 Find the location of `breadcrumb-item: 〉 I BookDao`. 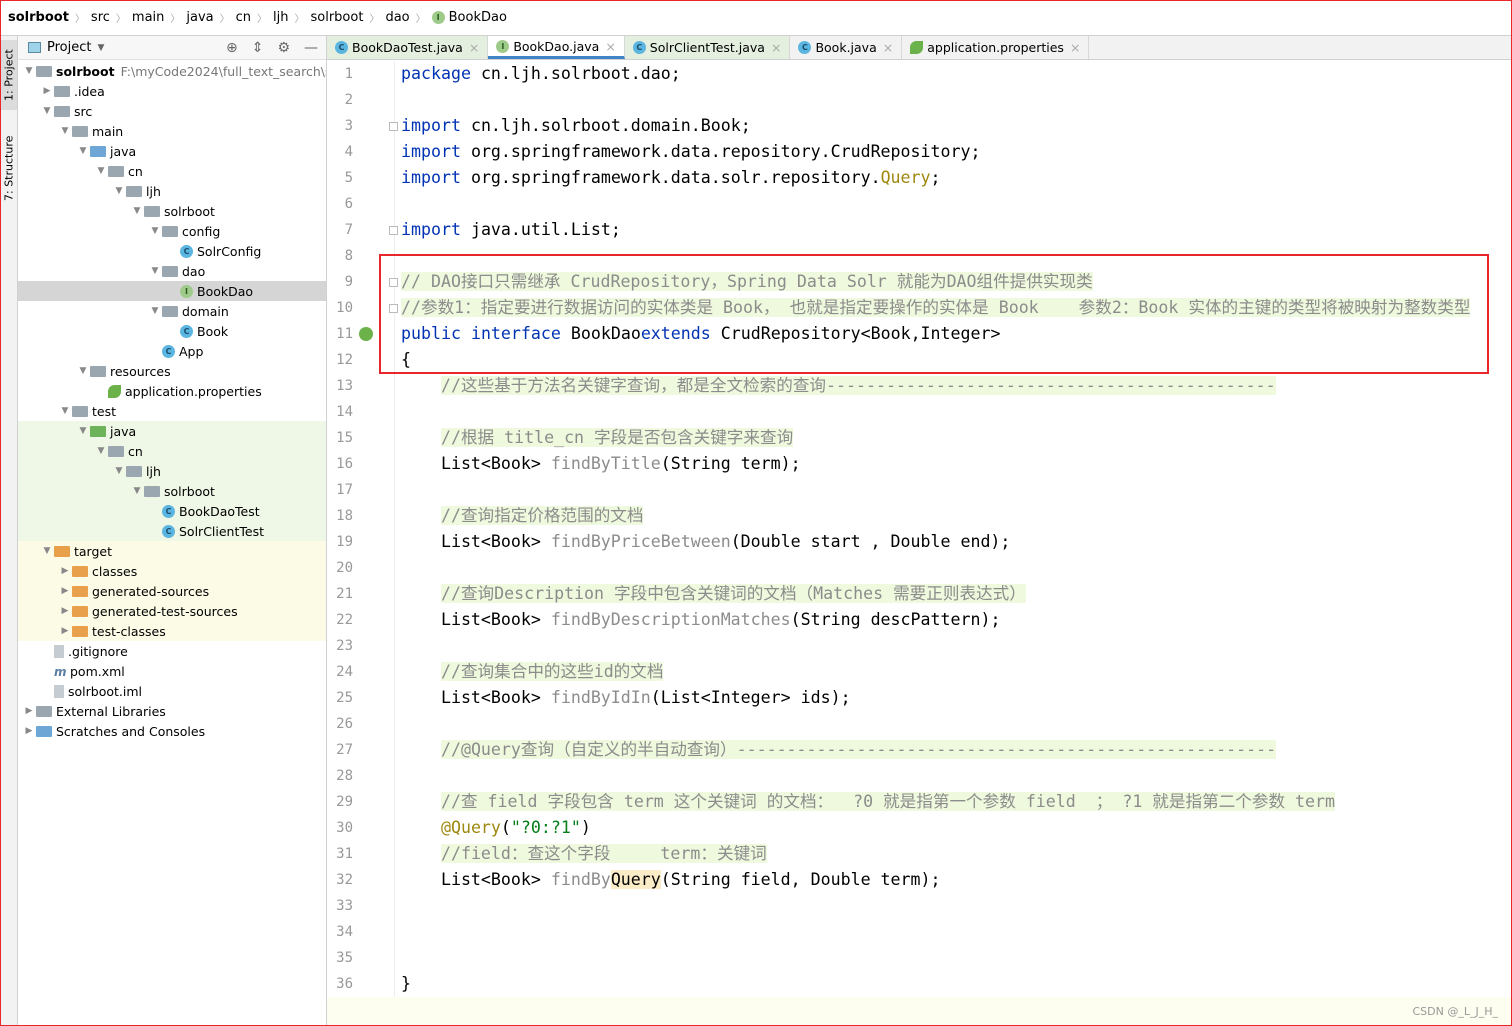

breadcrumb-item: 〉 I BookDao is located at coordinates (458, 17).